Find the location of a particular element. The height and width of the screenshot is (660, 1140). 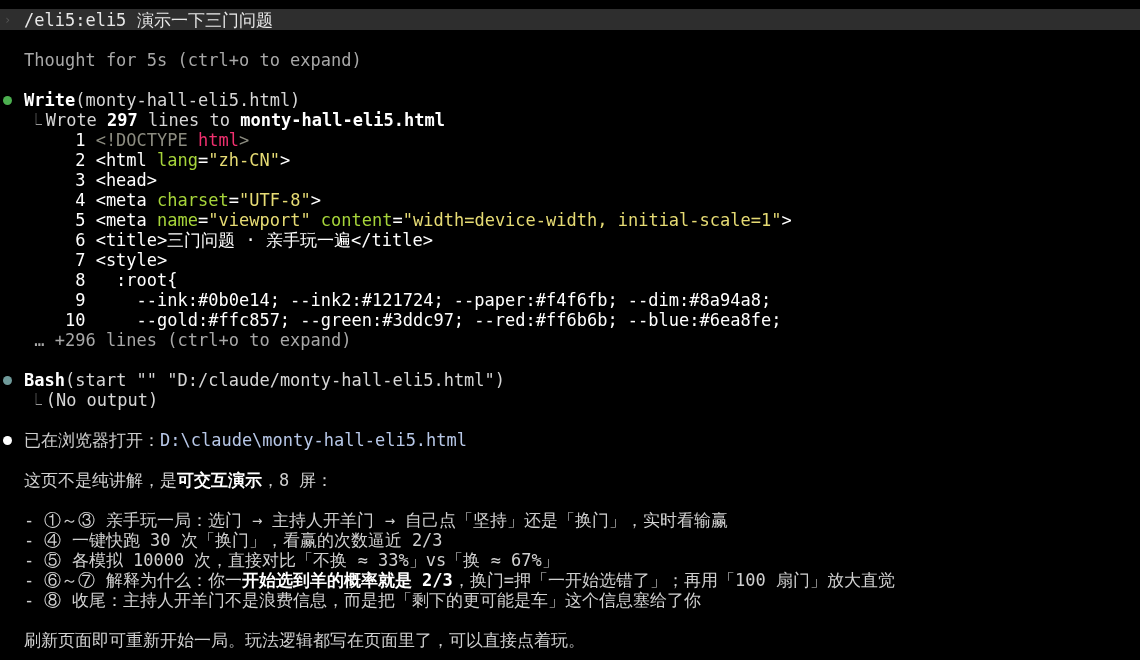

line-number: 7 is located at coordinates (80, 260).